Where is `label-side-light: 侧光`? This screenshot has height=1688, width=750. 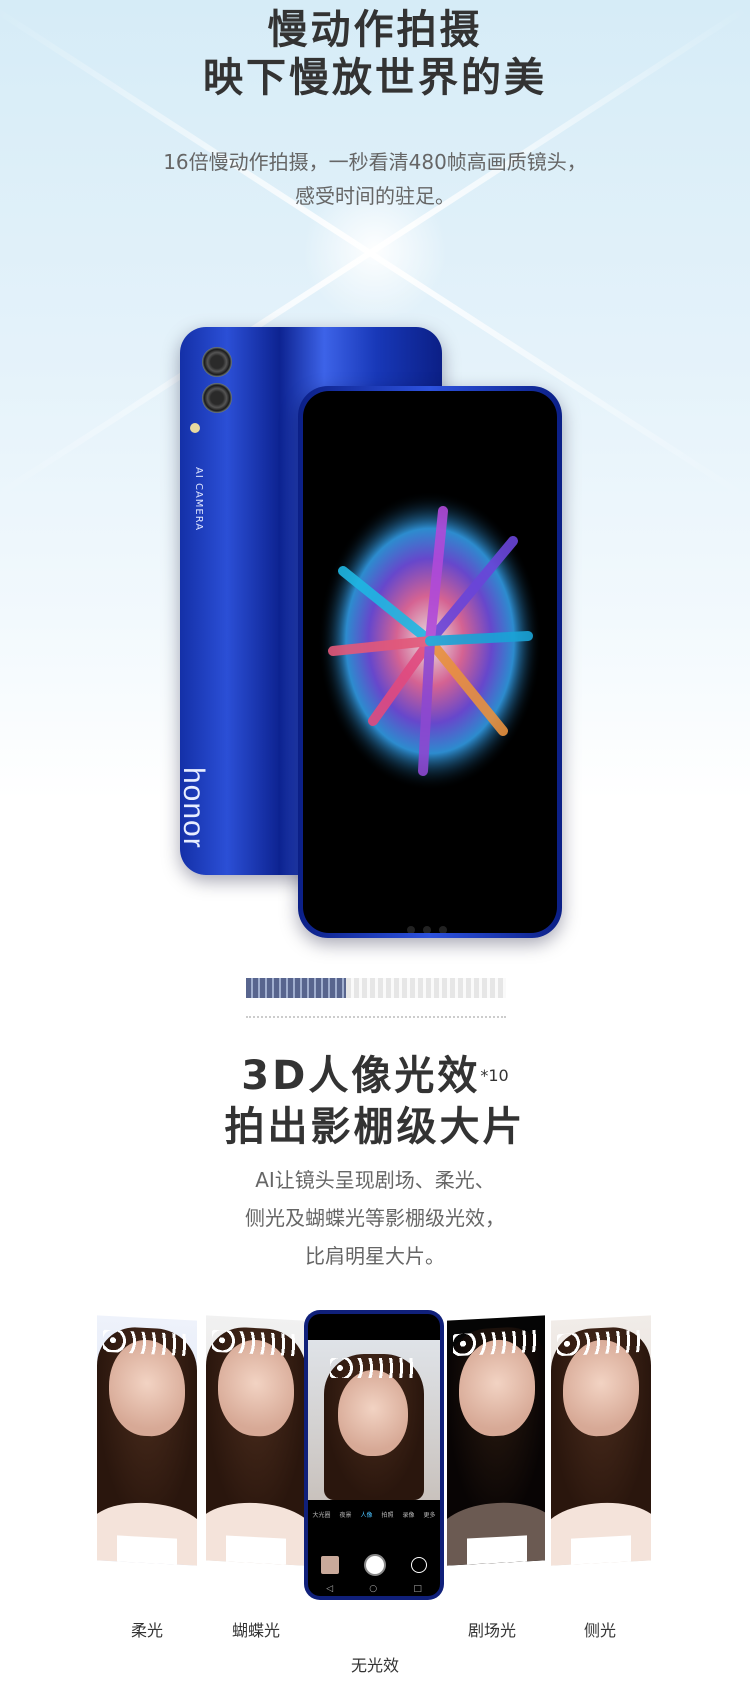
label-side-light: 侧光 is located at coordinates (599, 1630).